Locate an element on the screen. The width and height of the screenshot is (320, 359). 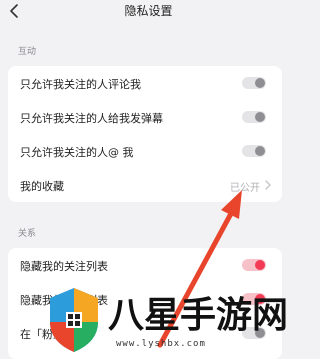
chevron-right-icon is located at coordinates (268, 185).